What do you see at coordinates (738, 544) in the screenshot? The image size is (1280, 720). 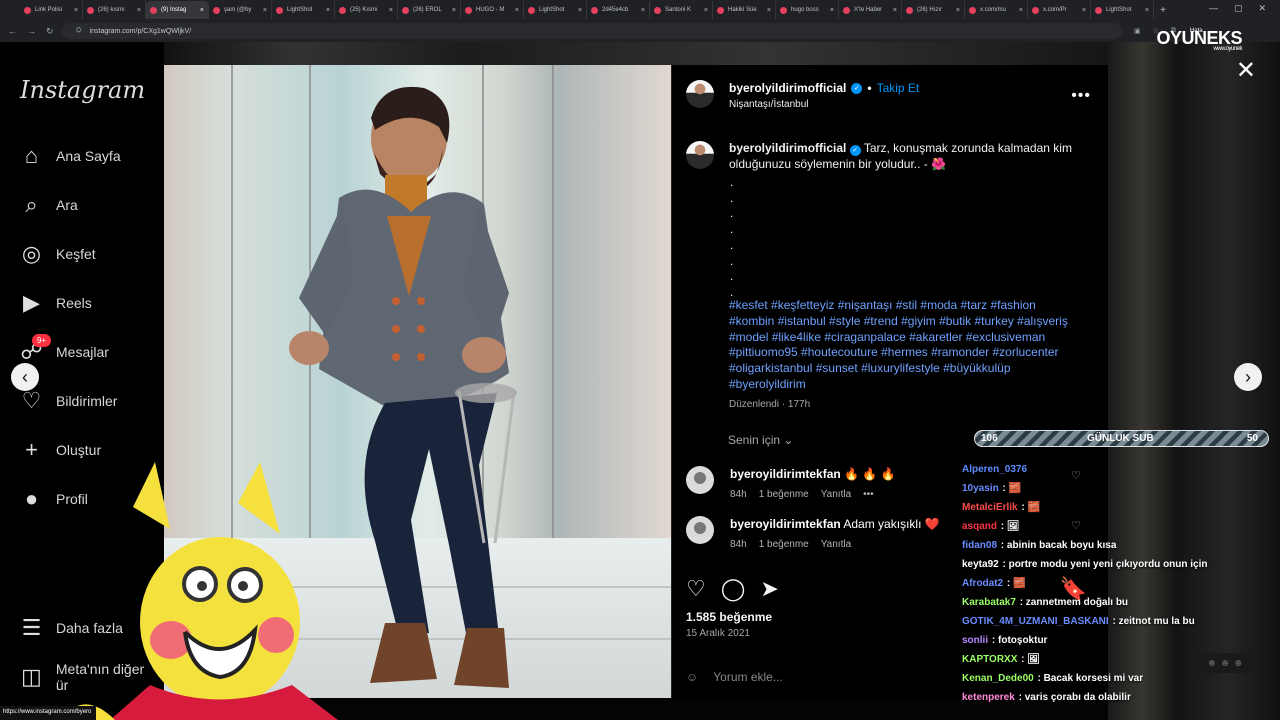 I see `comment-time: 84h` at bounding box center [738, 544].